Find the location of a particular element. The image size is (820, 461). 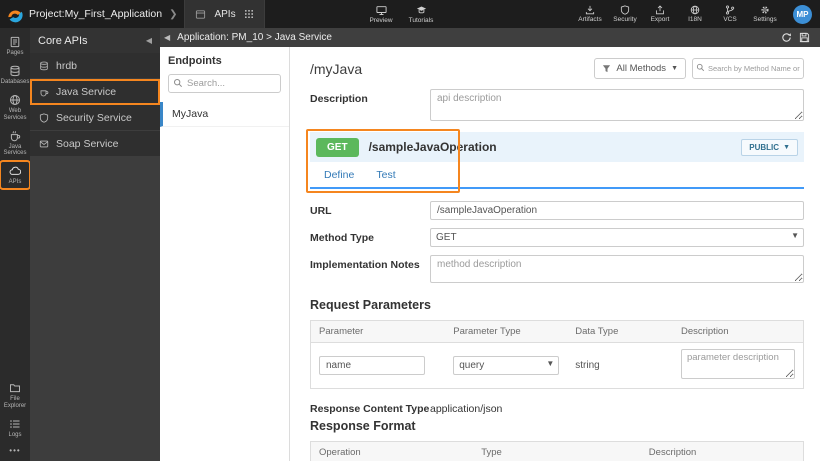

tutorials-label: Tutorials is located at coordinates (421, 20).